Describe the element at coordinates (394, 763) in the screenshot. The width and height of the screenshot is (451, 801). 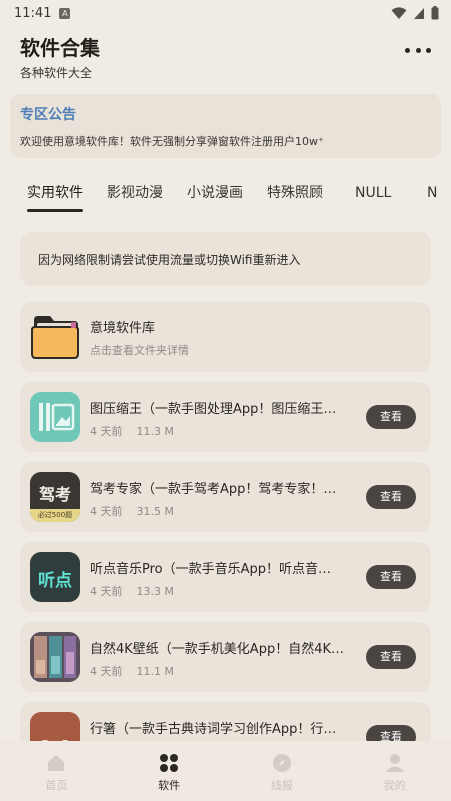
I see `user-icon` at that location.